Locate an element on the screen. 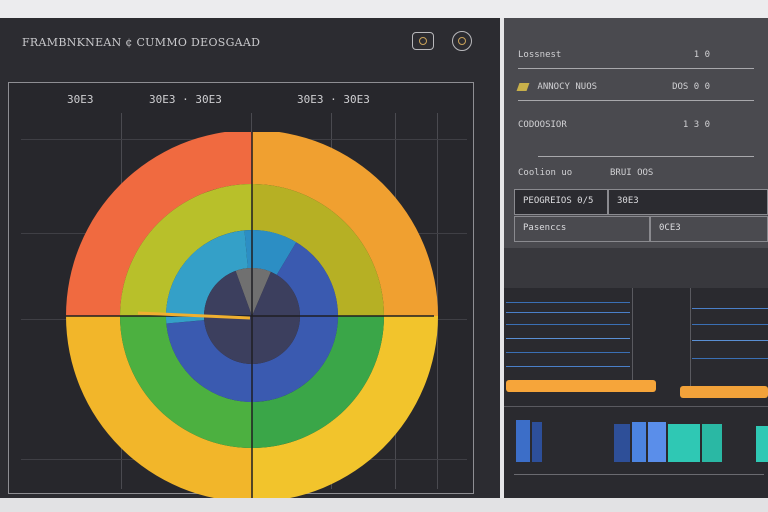 This screenshot has width=768, height=512. table-cell: Pasenccs is located at coordinates (582, 229).